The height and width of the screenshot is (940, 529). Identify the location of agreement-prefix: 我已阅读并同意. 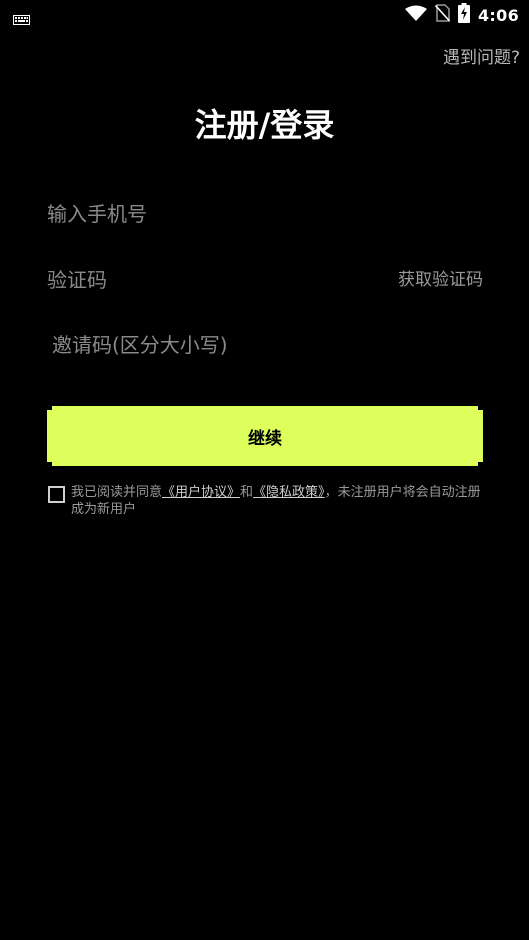
(117, 492).